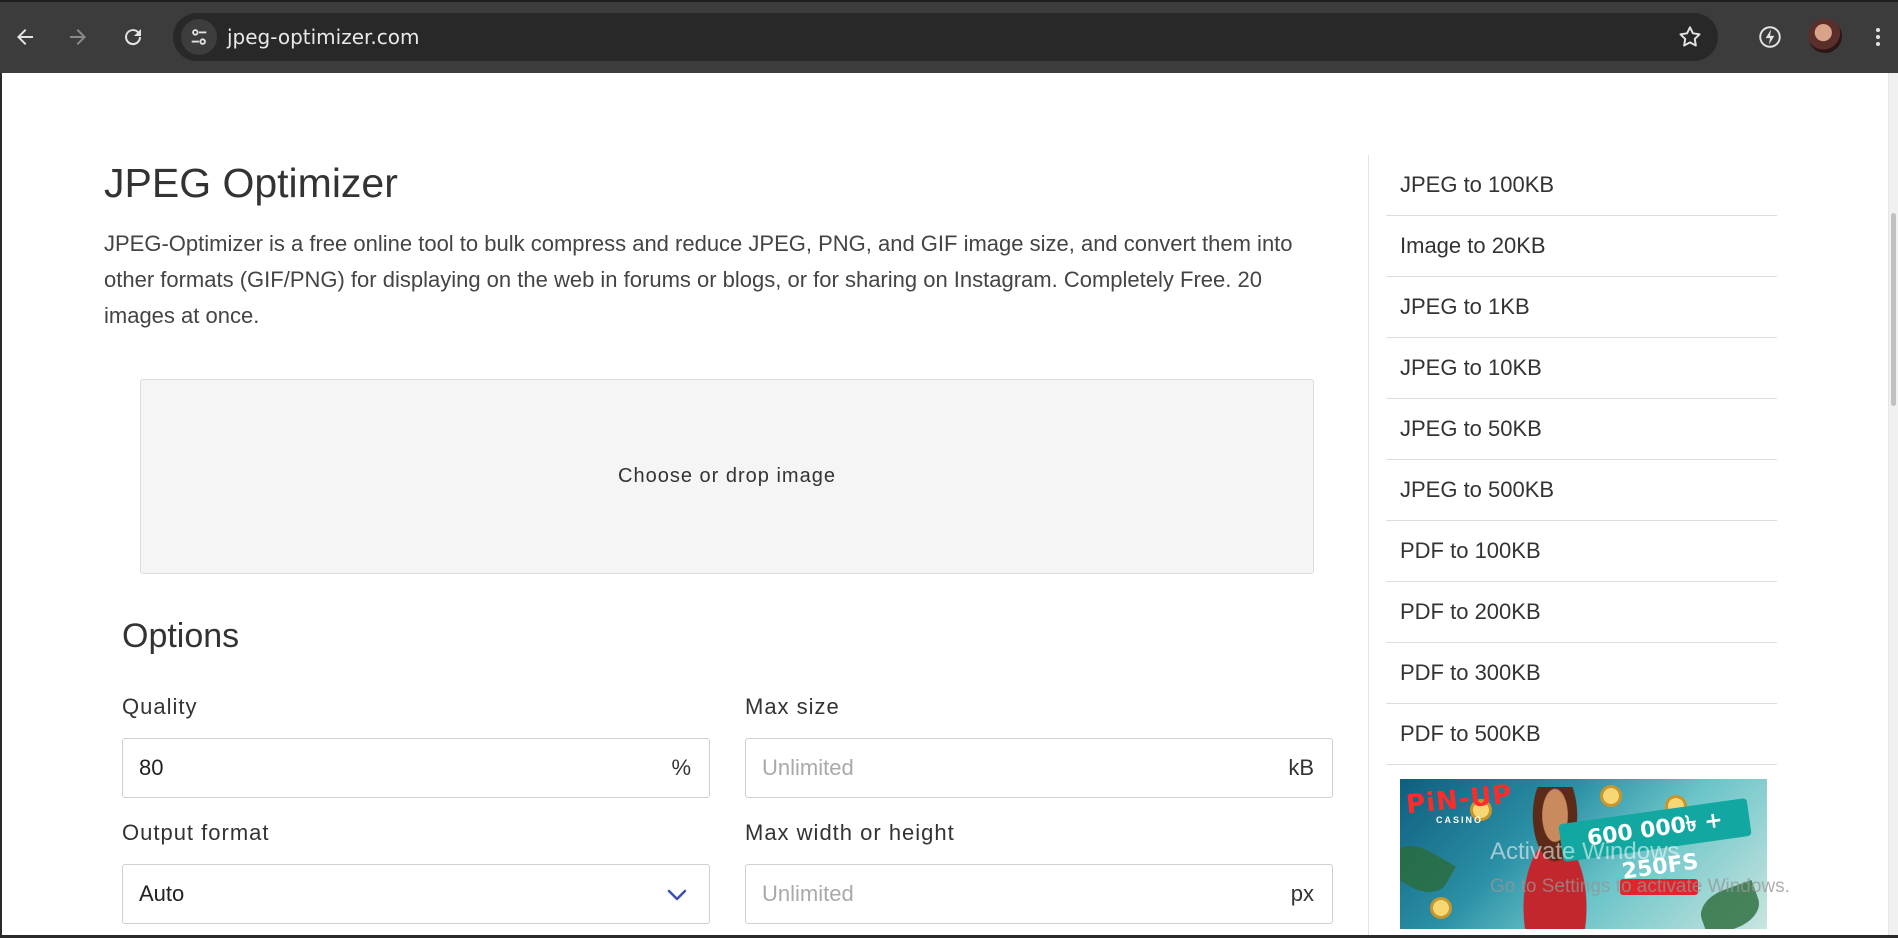 The image size is (1898, 938). Describe the element at coordinates (416, 894) in the screenshot. I see `output-format-select: Auto` at that location.